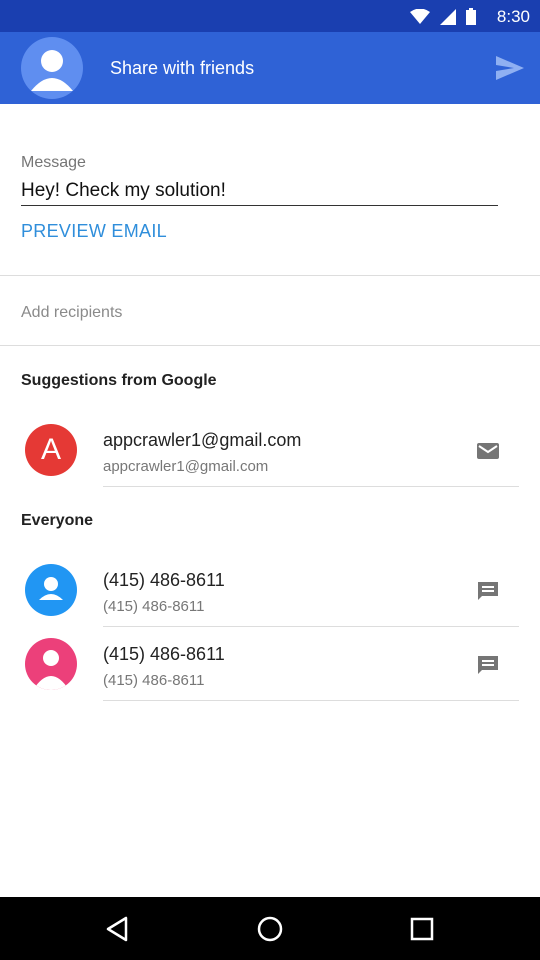 This screenshot has width=540, height=960. What do you see at coordinates (119, 380) in the screenshot?
I see `suggestions-title: Suggestions from Google` at bounding box center [119, 380].